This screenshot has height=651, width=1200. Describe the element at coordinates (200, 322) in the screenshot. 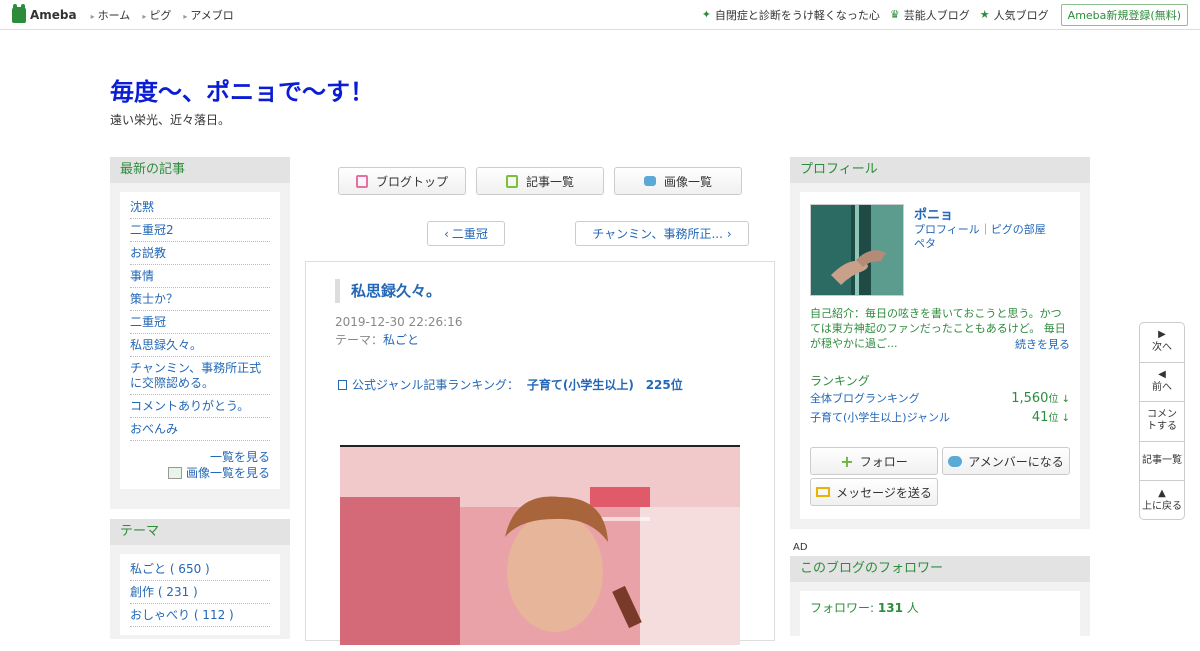

I see `recent-post-item: 二重冠` at that location.